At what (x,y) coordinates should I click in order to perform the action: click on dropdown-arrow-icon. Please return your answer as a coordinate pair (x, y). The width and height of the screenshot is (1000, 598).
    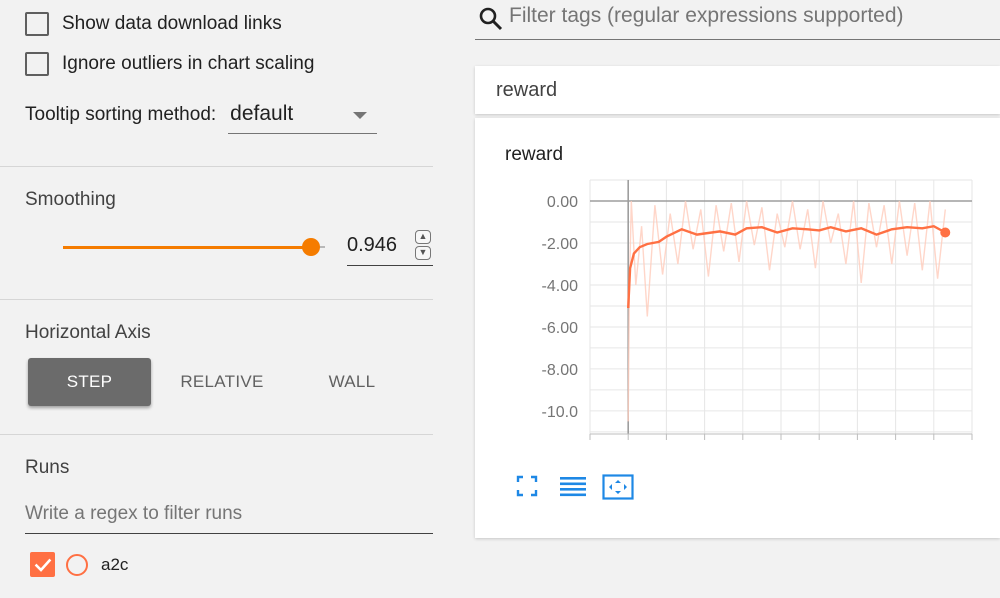
    Looking at the image, I should click on (360, 115).